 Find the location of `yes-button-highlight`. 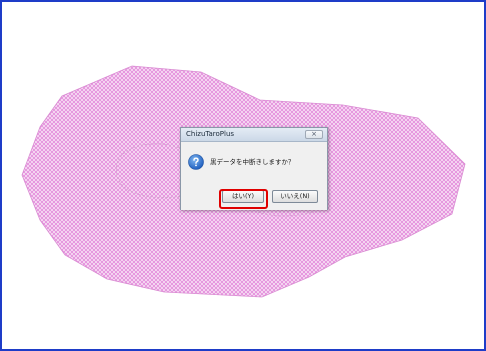

yes-button-highlight is located at coordinates (243, 199).